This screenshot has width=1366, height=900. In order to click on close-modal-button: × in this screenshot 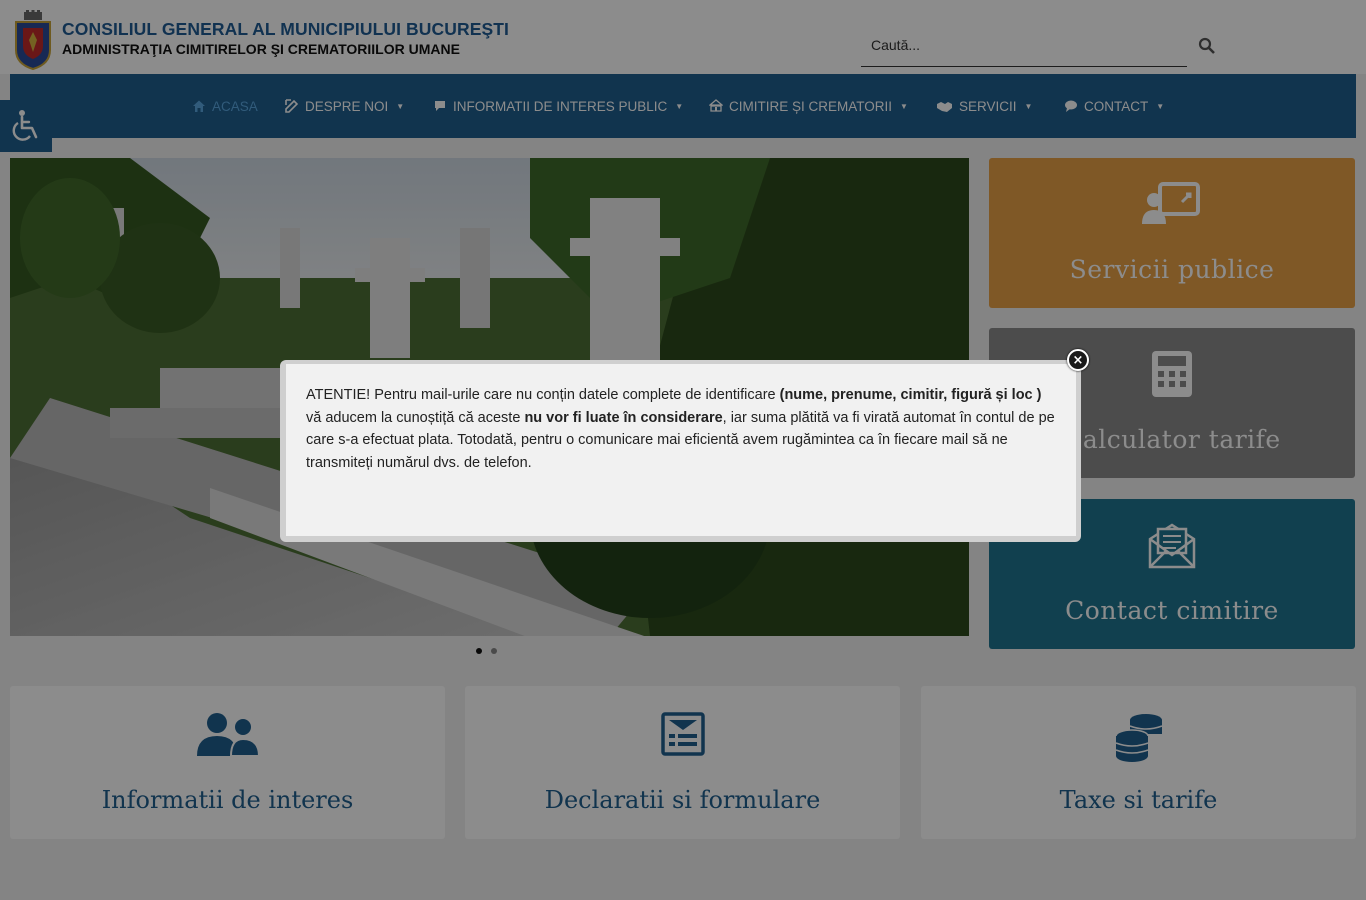, I will do `click(1078, 360)`.